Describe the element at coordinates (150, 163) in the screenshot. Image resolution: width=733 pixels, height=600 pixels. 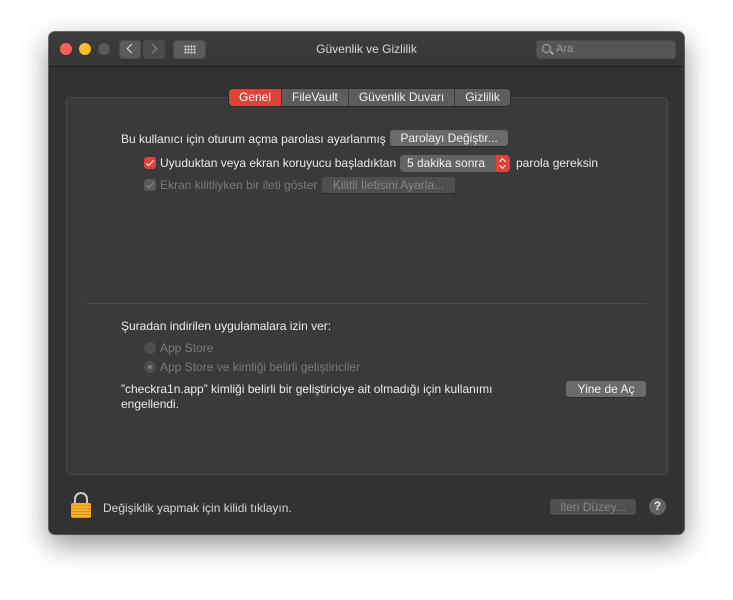
I see `require-password-checkbox` at that location.